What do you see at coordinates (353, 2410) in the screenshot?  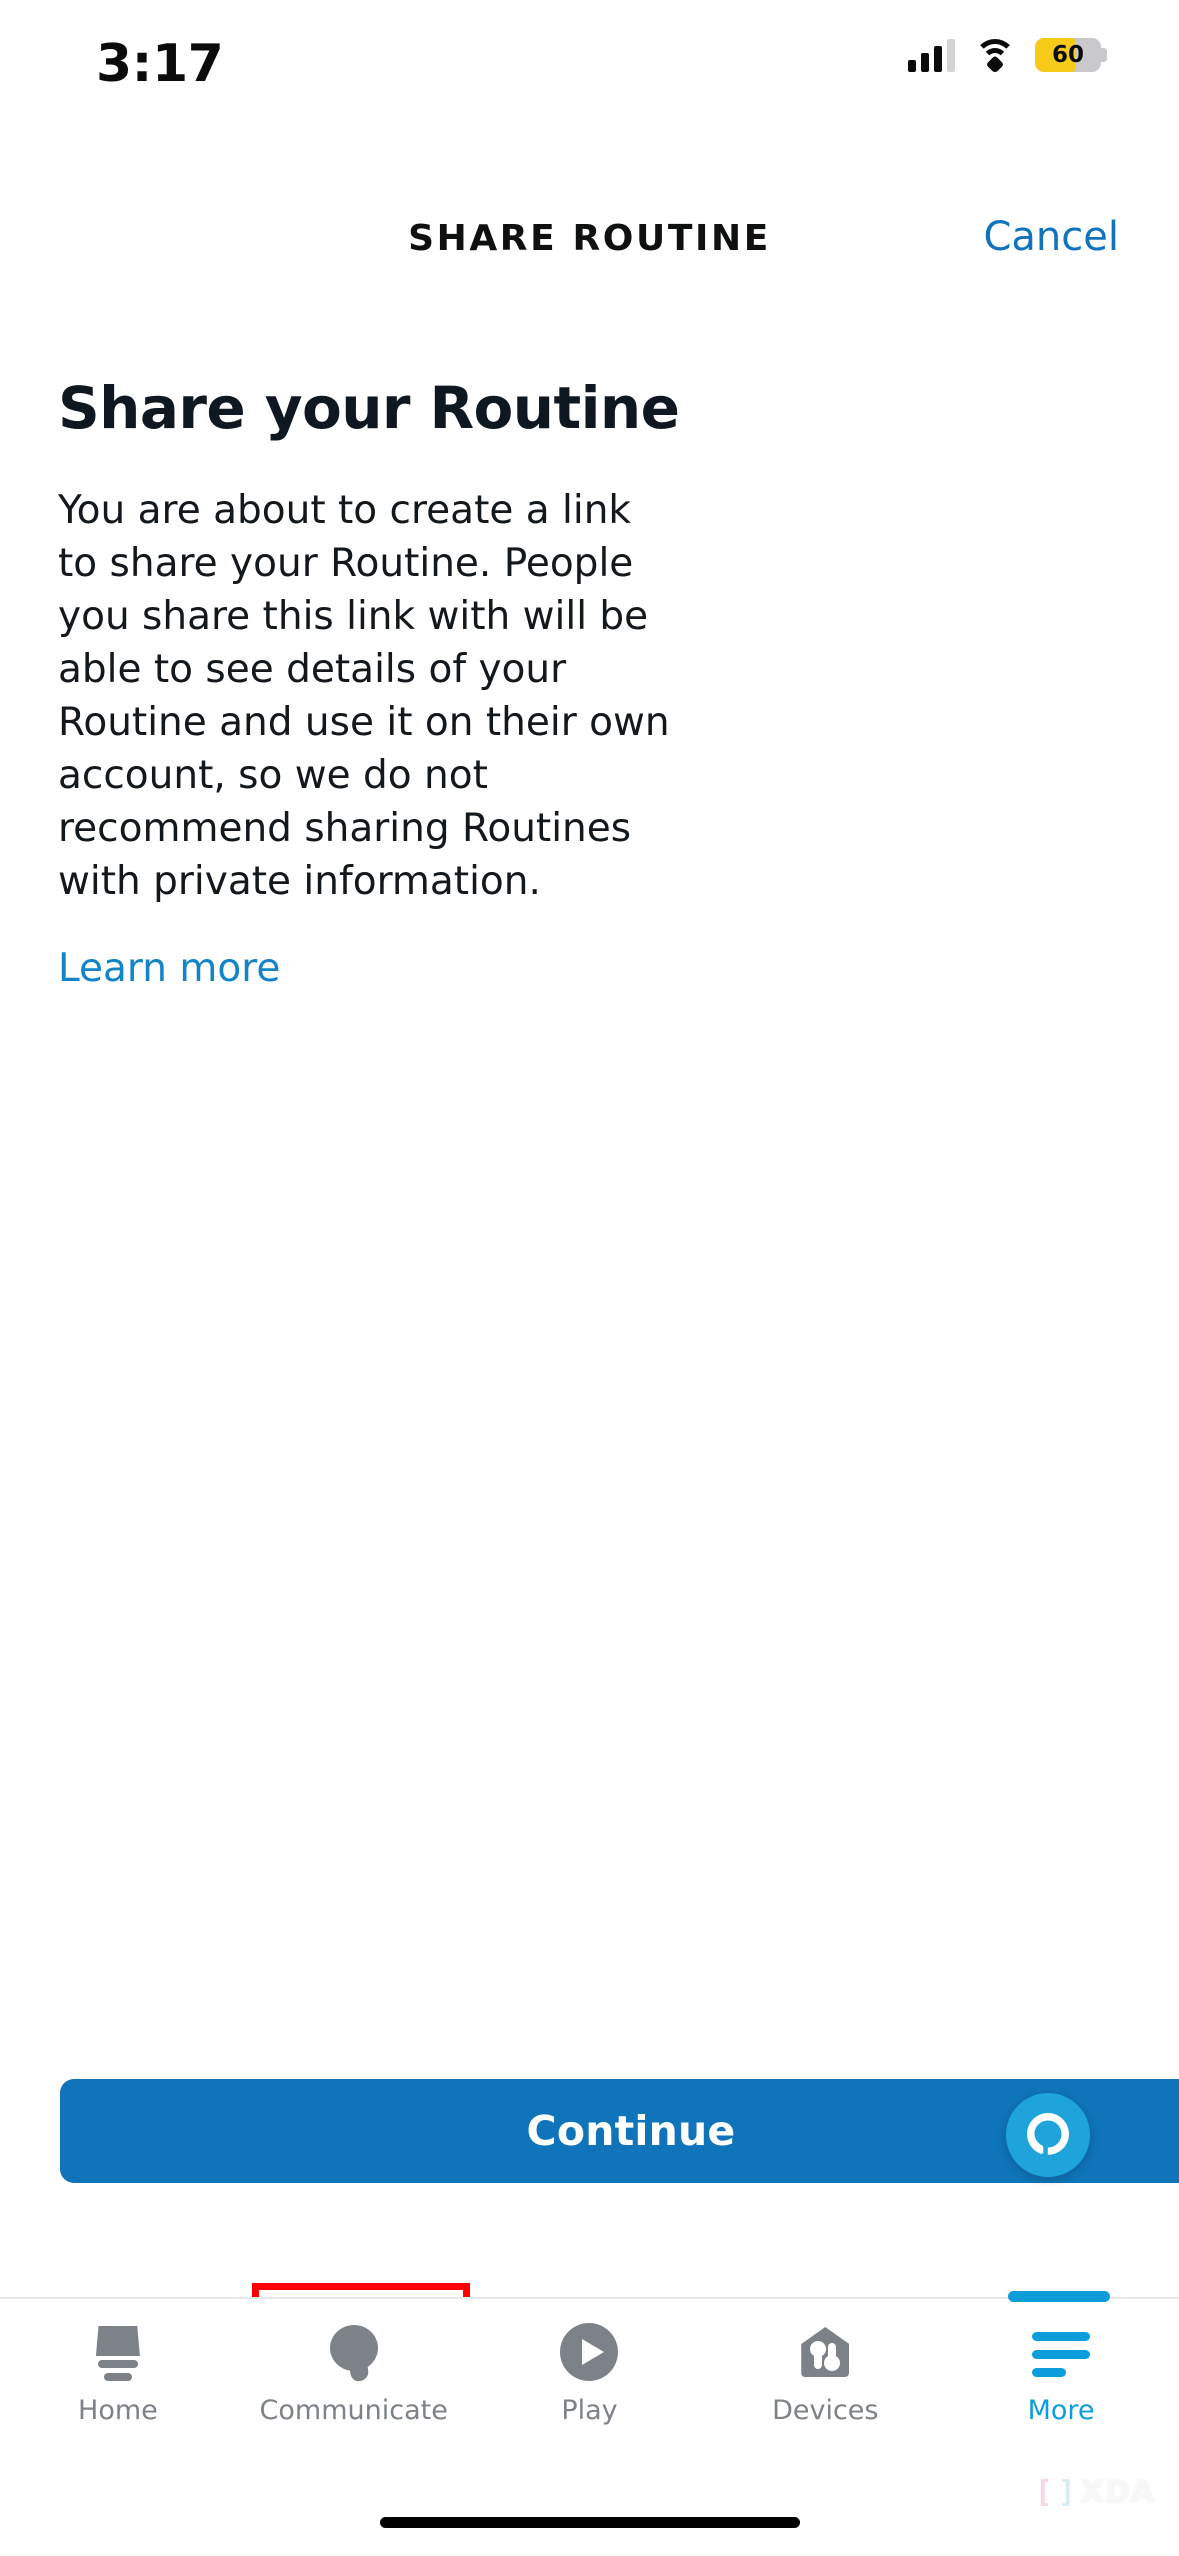 I see `tab-communicate-label: Communicate` at bounding box center [353, 2410].